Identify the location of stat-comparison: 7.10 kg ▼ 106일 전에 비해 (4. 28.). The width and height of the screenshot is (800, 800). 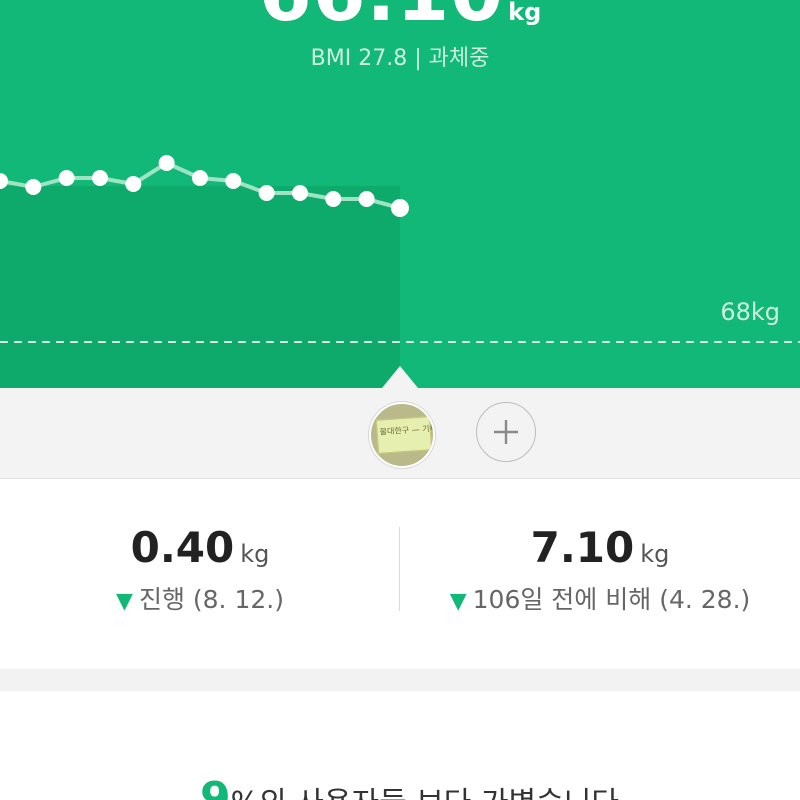
(600, 569).